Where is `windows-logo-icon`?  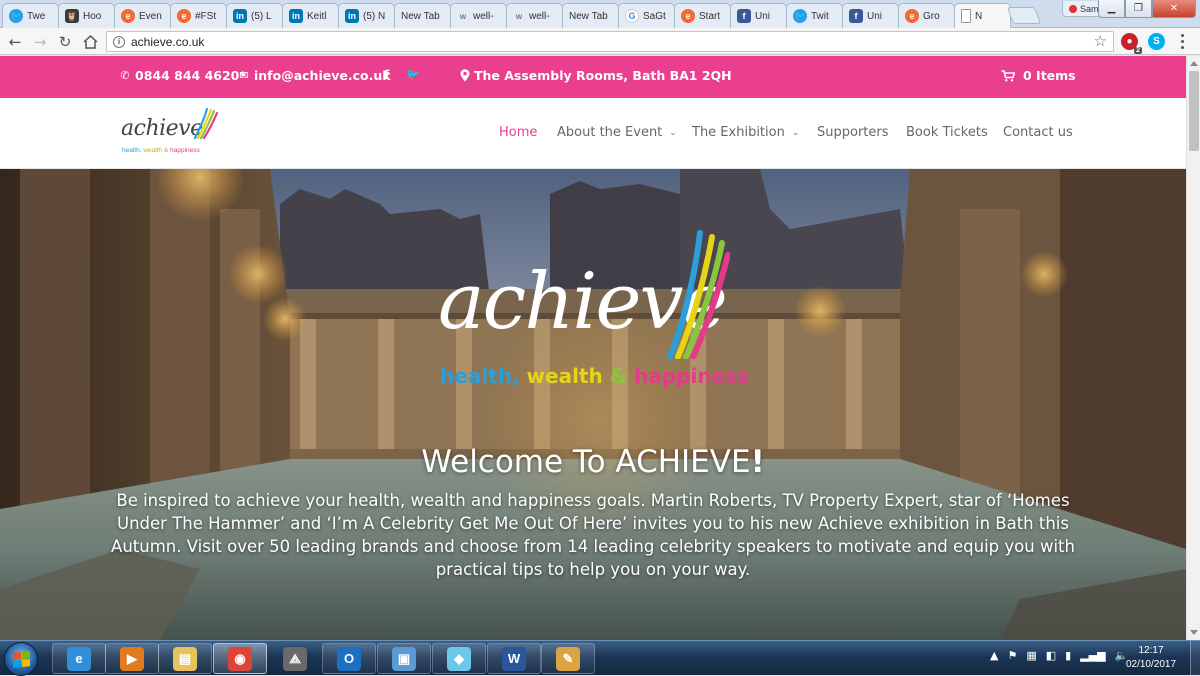
windows-logo-icon is located at coordinates (21, 659).